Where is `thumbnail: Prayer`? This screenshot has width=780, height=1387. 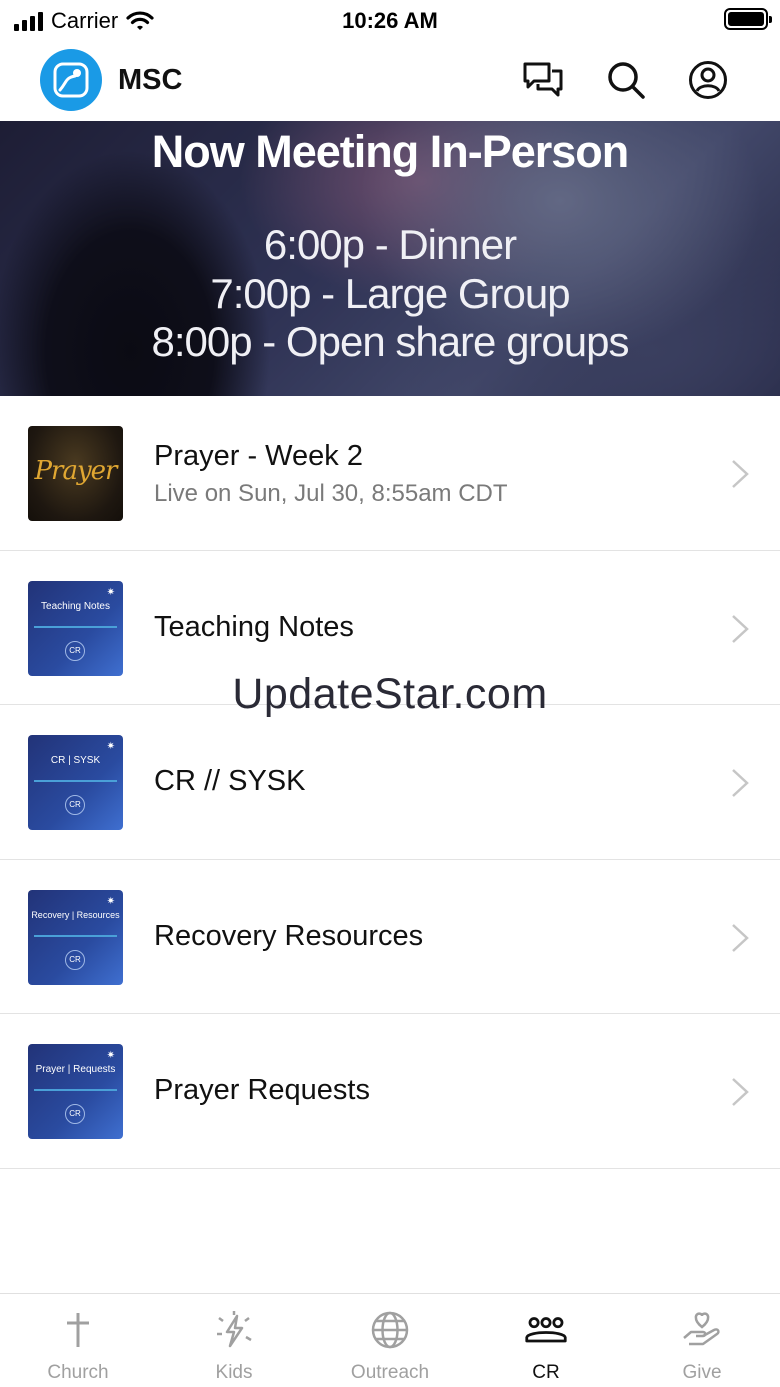
thumbnail: Prayer is located at coordinates (75, 473).